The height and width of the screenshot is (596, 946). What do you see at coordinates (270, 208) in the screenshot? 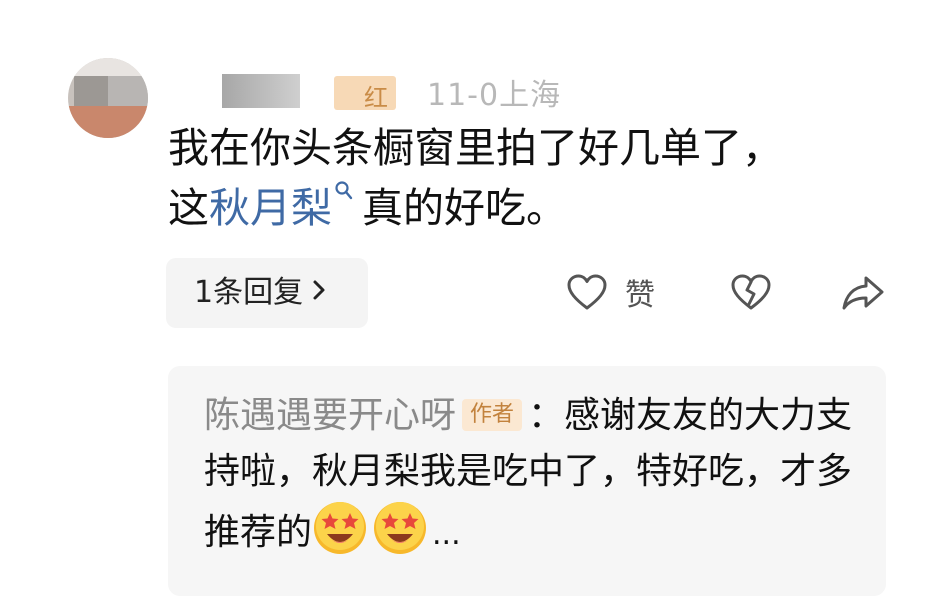
I see `keyword-text: 秋月梨` at bounding box center [270, 208].